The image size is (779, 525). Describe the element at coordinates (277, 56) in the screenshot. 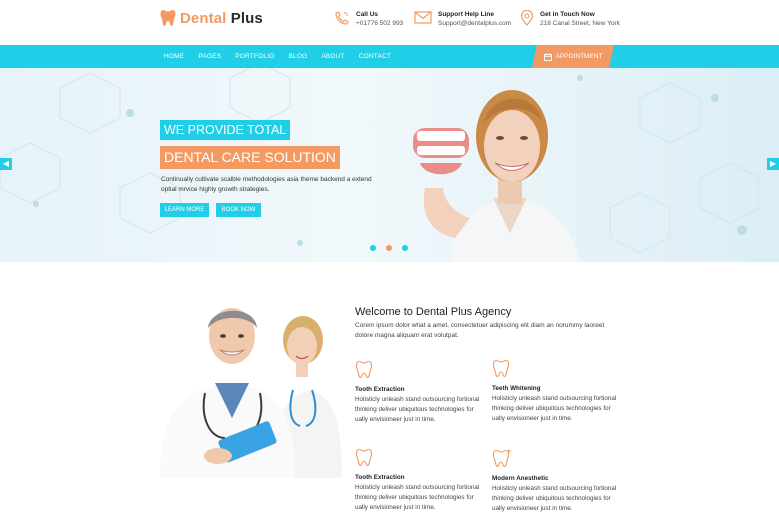

I see `main-menu: HOME PAGES PORTFOLIO BLOG ABOUT CONTACT` at that location.